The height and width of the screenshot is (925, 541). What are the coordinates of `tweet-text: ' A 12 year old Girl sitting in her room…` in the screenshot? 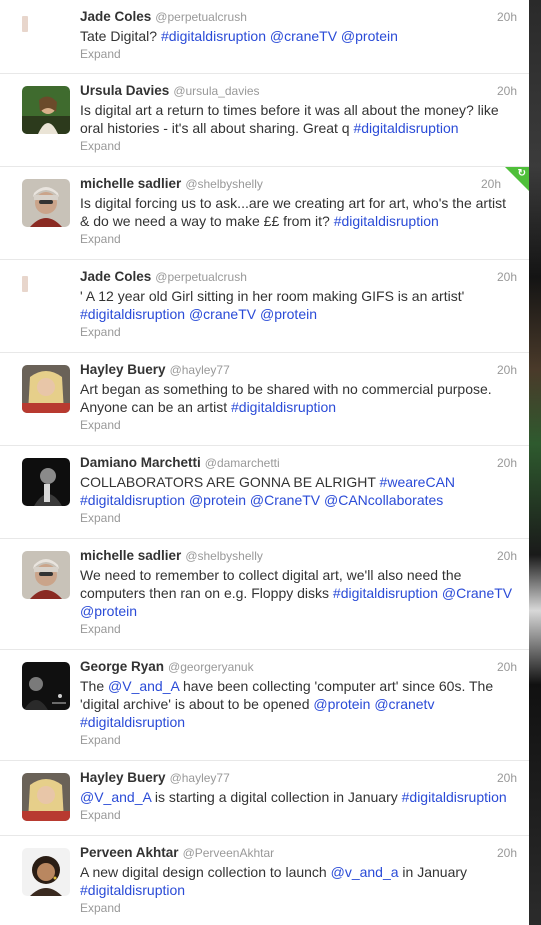 It's located at (297, 305).